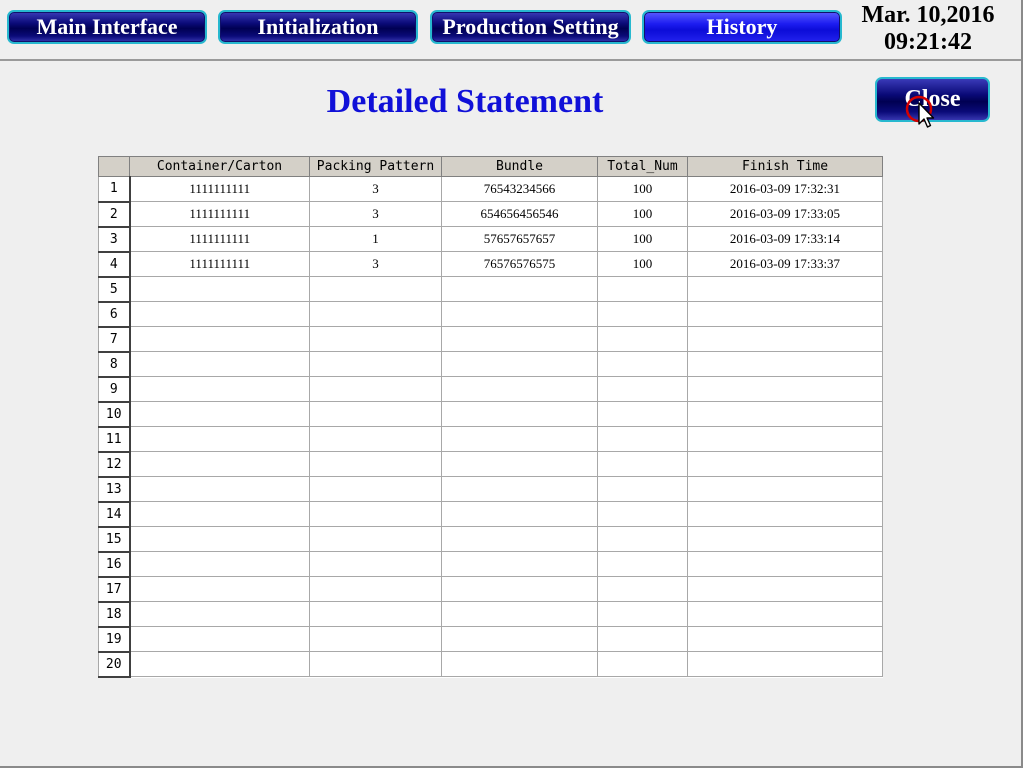  I want to click on table-row: 10, so click(490, 414).